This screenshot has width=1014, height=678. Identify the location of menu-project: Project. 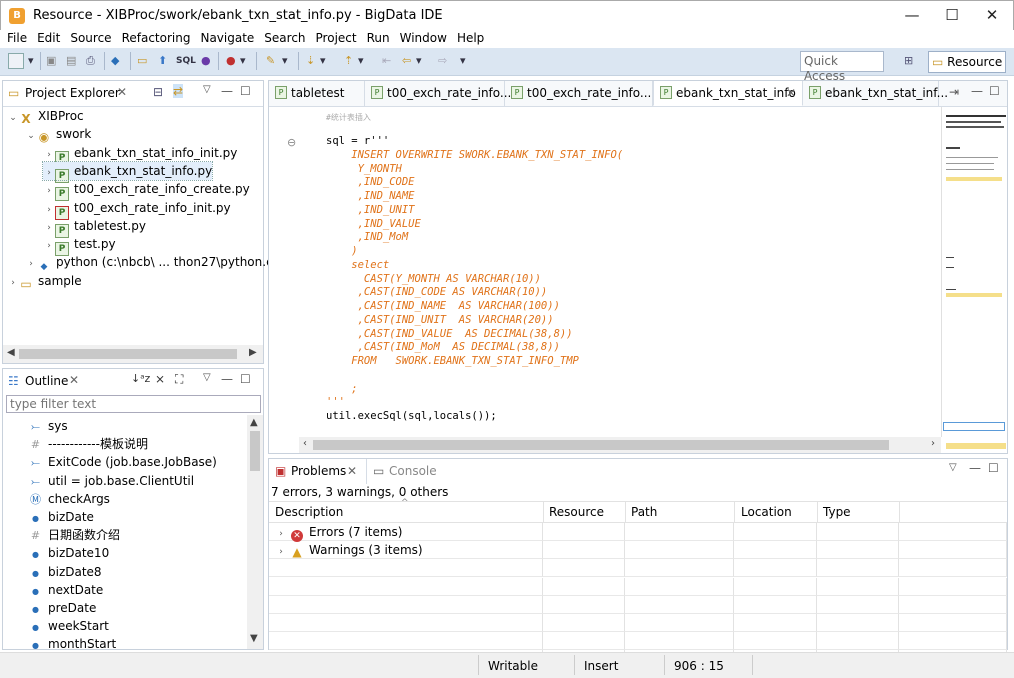
(336, 38).